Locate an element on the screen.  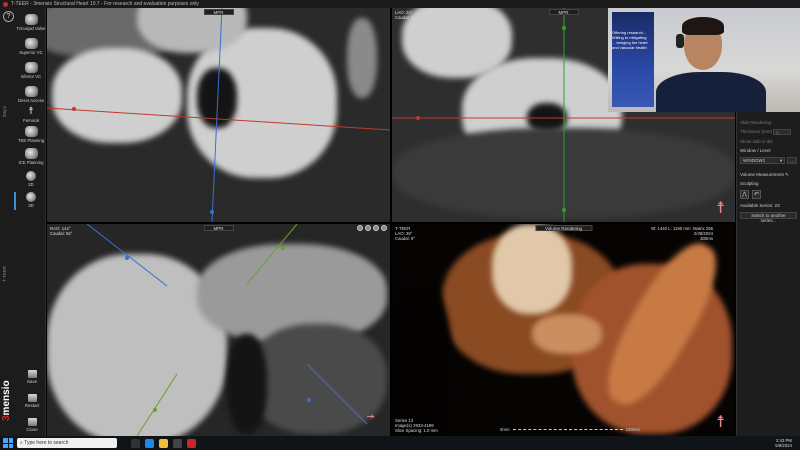
restart-button: Restart is located at coordinates (32, 401).